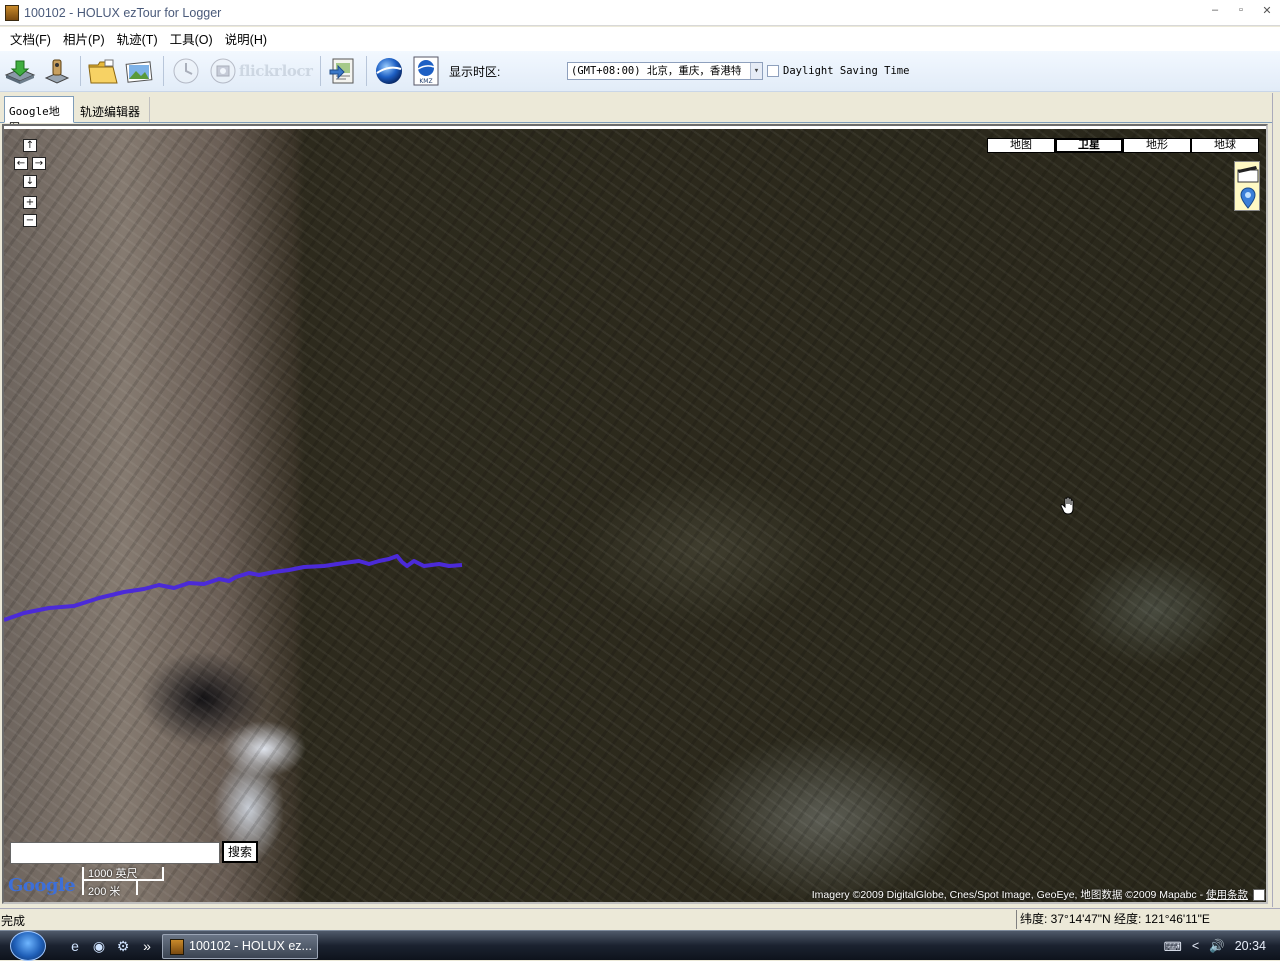 The width and height of the screenshot is (1280, 961). I want to click on time-sync-button, so click(186, 71).